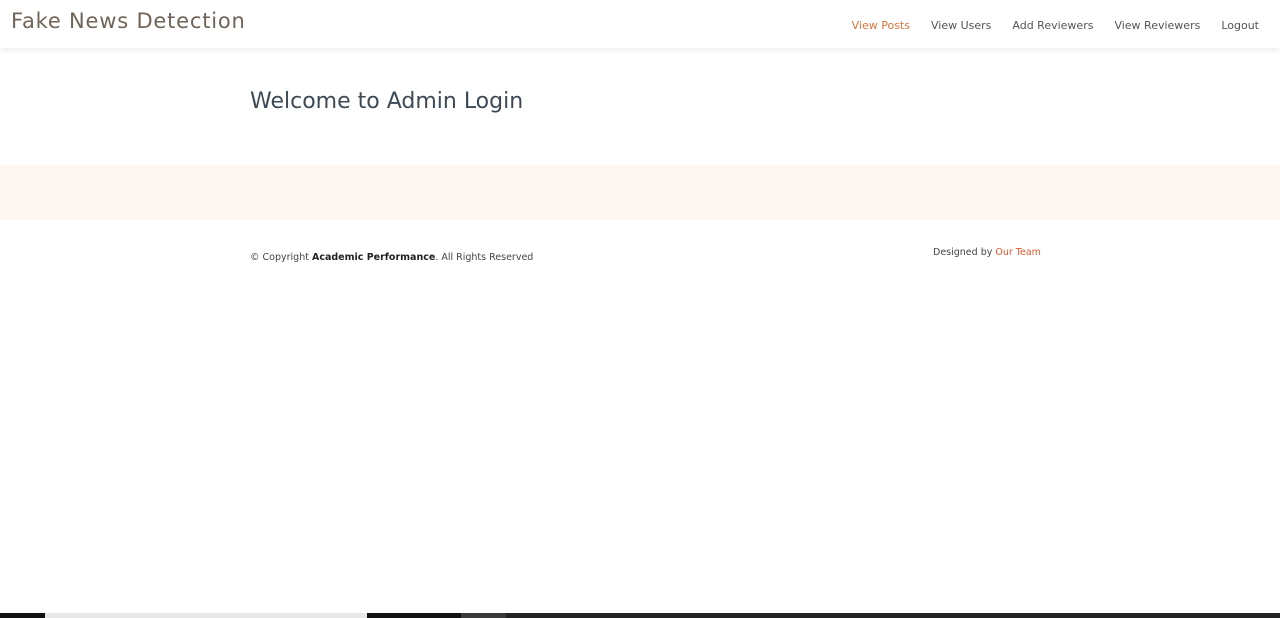  I want to click on nav-link-logout: Logout, so click(1240, 25).